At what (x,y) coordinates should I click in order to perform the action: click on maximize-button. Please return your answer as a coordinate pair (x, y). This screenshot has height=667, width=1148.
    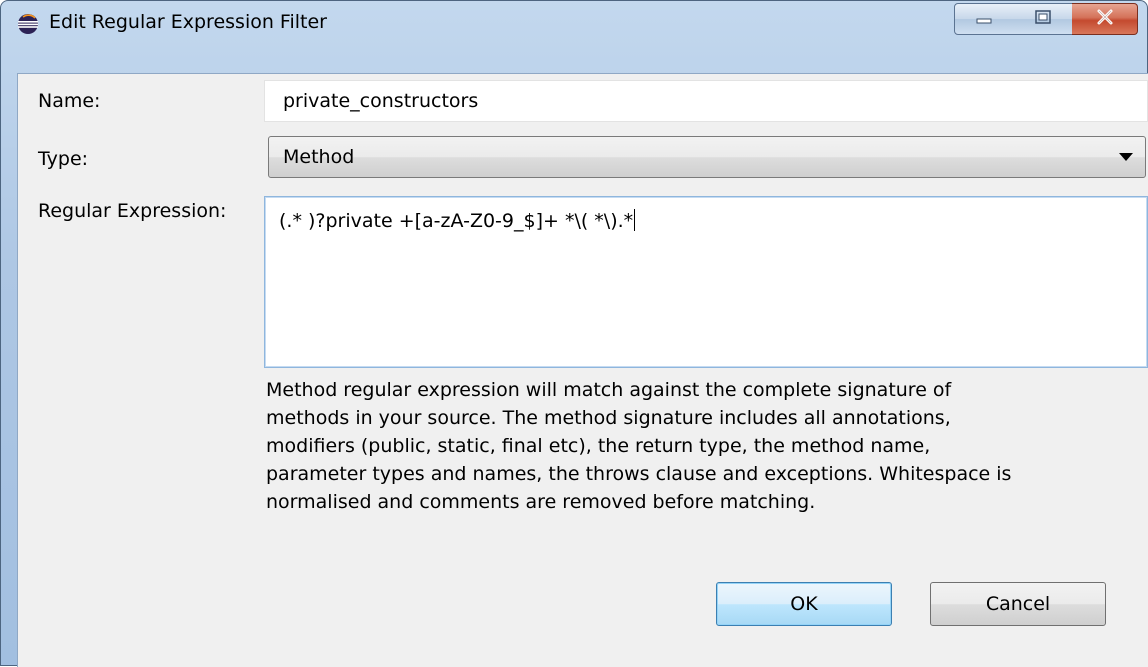
    Looking at the image, I should click on (1043, 19).